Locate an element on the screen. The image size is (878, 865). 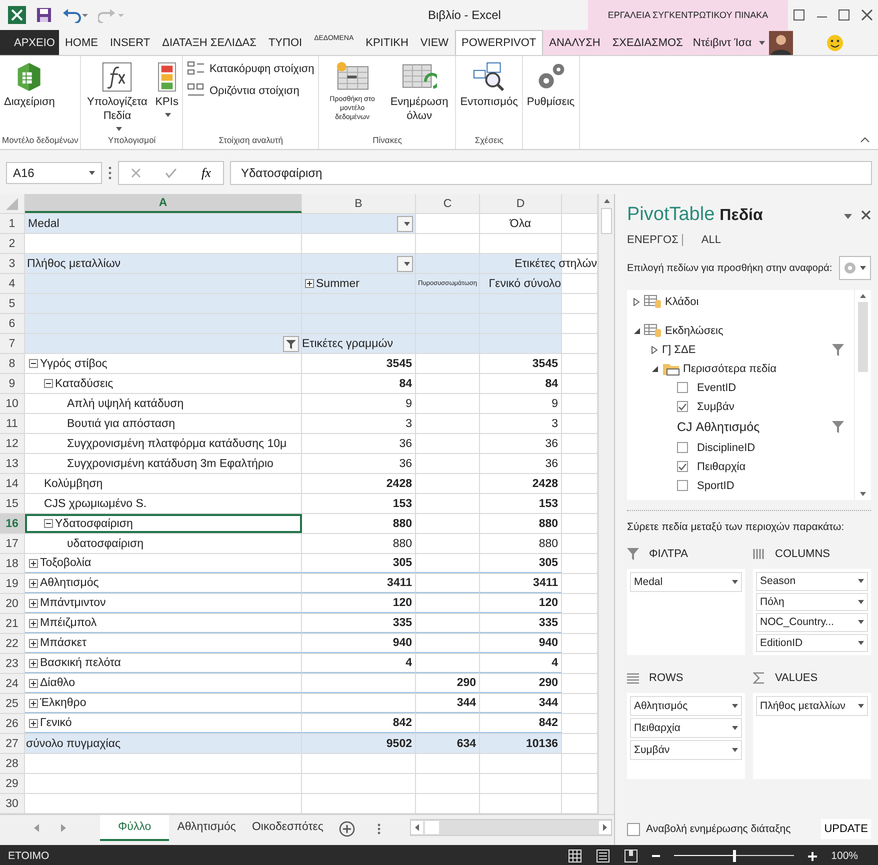
field-label: Πειθαρχία is located at coordinates (721, 466).